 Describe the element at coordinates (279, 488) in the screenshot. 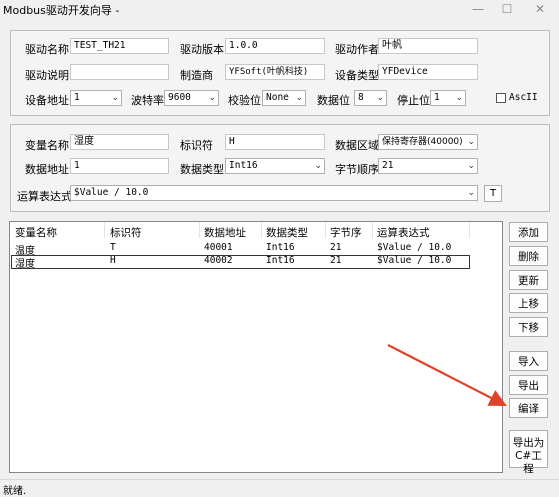

I see `status-bar: 就绪.` at that location.